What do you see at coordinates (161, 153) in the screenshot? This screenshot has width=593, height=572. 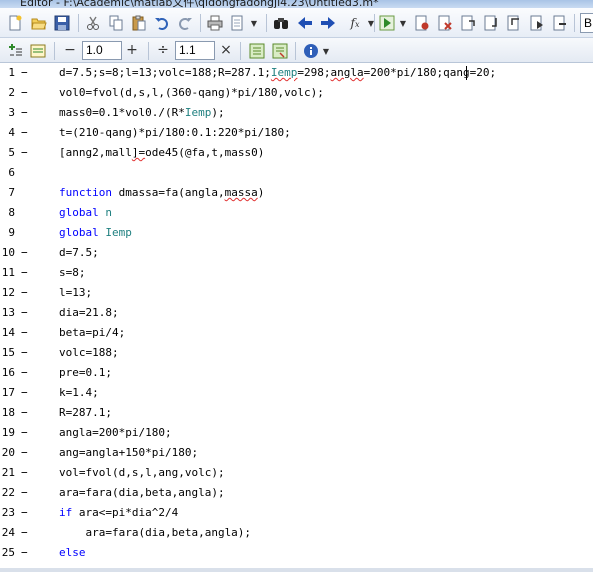 I see `code-text: [anng2,mall]=ode45(@fa,t,mass0)` at bounding box center [161, 153].